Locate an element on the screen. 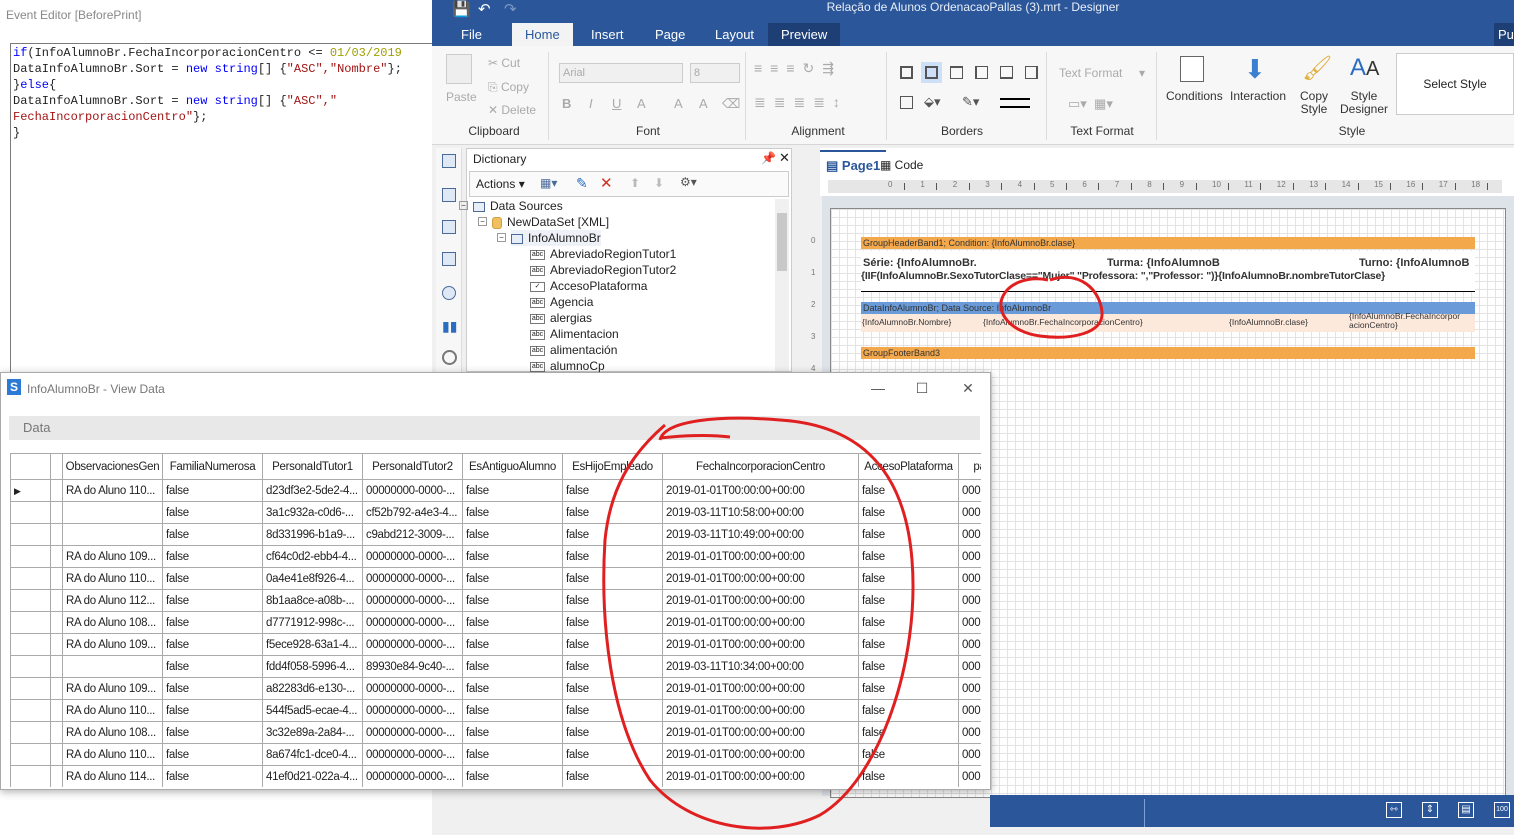 This screenshot has width=1514, height=835. border-width-icon is located at coordinates (1015, 103).